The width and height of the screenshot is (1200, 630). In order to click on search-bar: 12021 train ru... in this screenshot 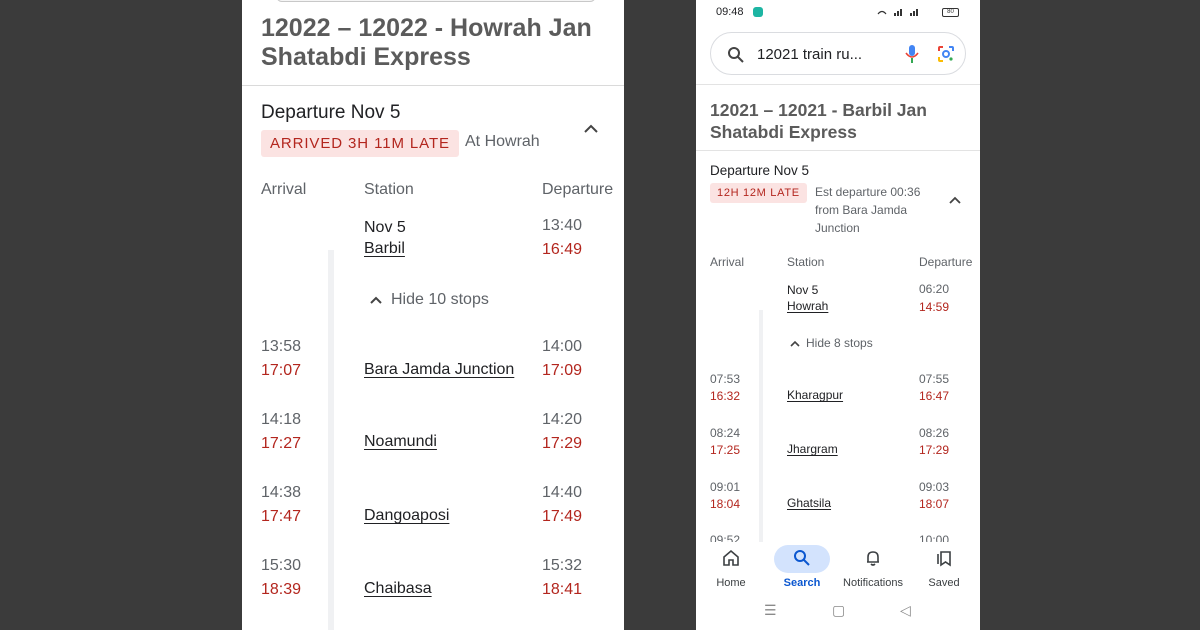, I will do `click(838, 53)`.